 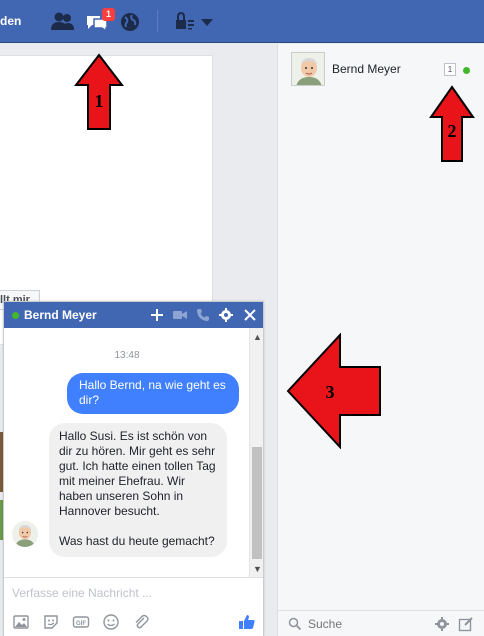 I want to click on add-person-icon, so click(x=157, y=315).